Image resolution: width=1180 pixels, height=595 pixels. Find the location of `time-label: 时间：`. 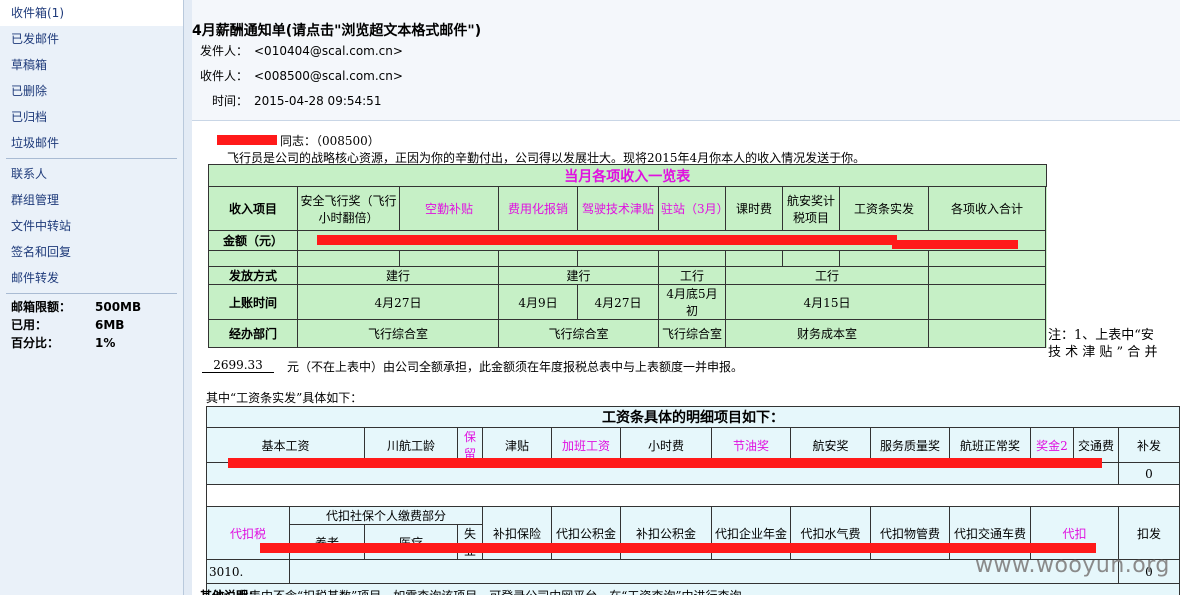

time-label: 时间： is located at coordinates (229, 101).